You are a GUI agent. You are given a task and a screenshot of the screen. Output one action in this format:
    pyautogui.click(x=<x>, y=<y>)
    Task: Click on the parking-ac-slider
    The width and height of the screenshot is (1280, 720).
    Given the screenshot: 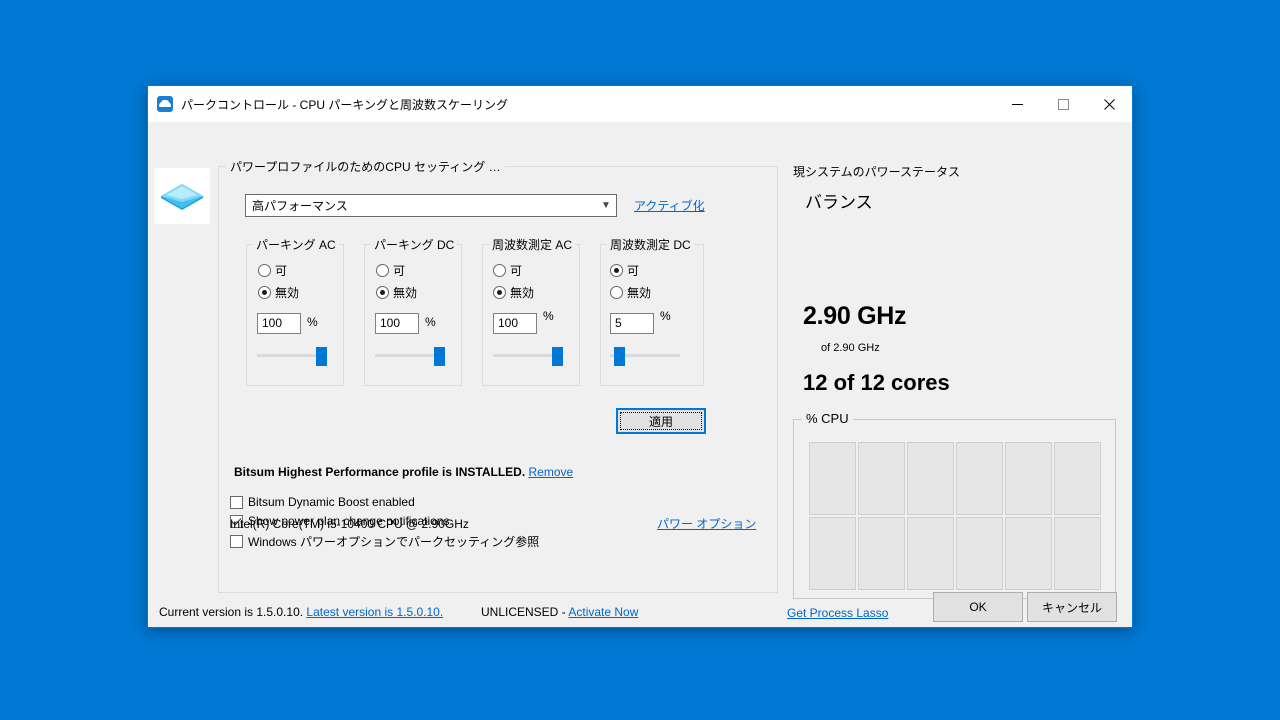 What is the action you would take?
    pyautogui.click(x=292, y=355)
    